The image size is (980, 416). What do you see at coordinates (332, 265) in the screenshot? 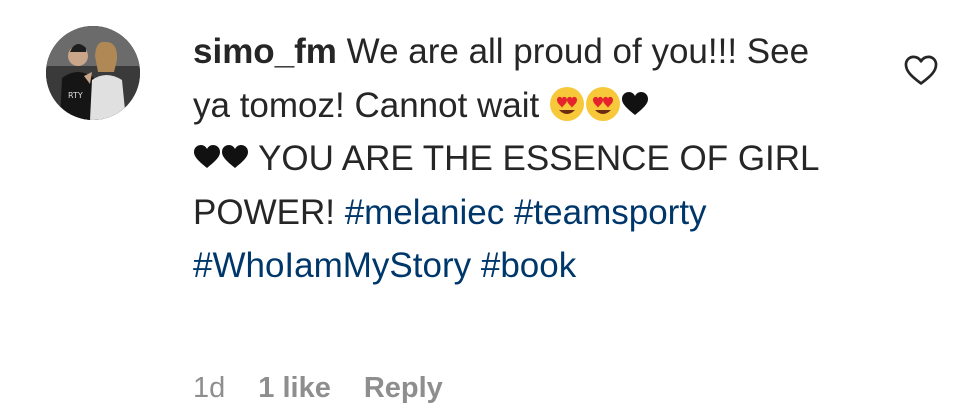
I see `hashtag-link: #WhoIamMyStory` at bounding box center [332, 265].